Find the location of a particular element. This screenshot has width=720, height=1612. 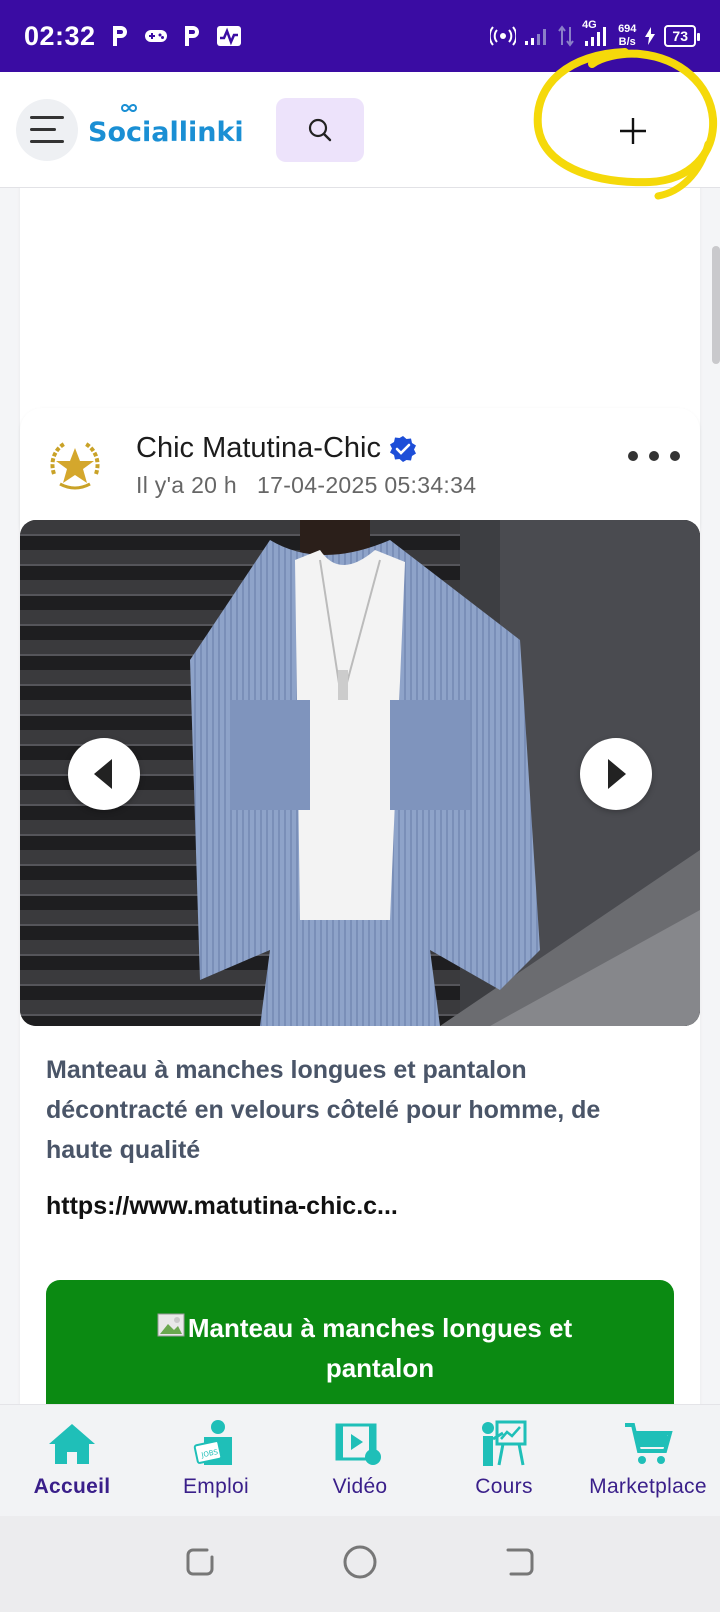

back-icon is located at coordinates (520, 1561).